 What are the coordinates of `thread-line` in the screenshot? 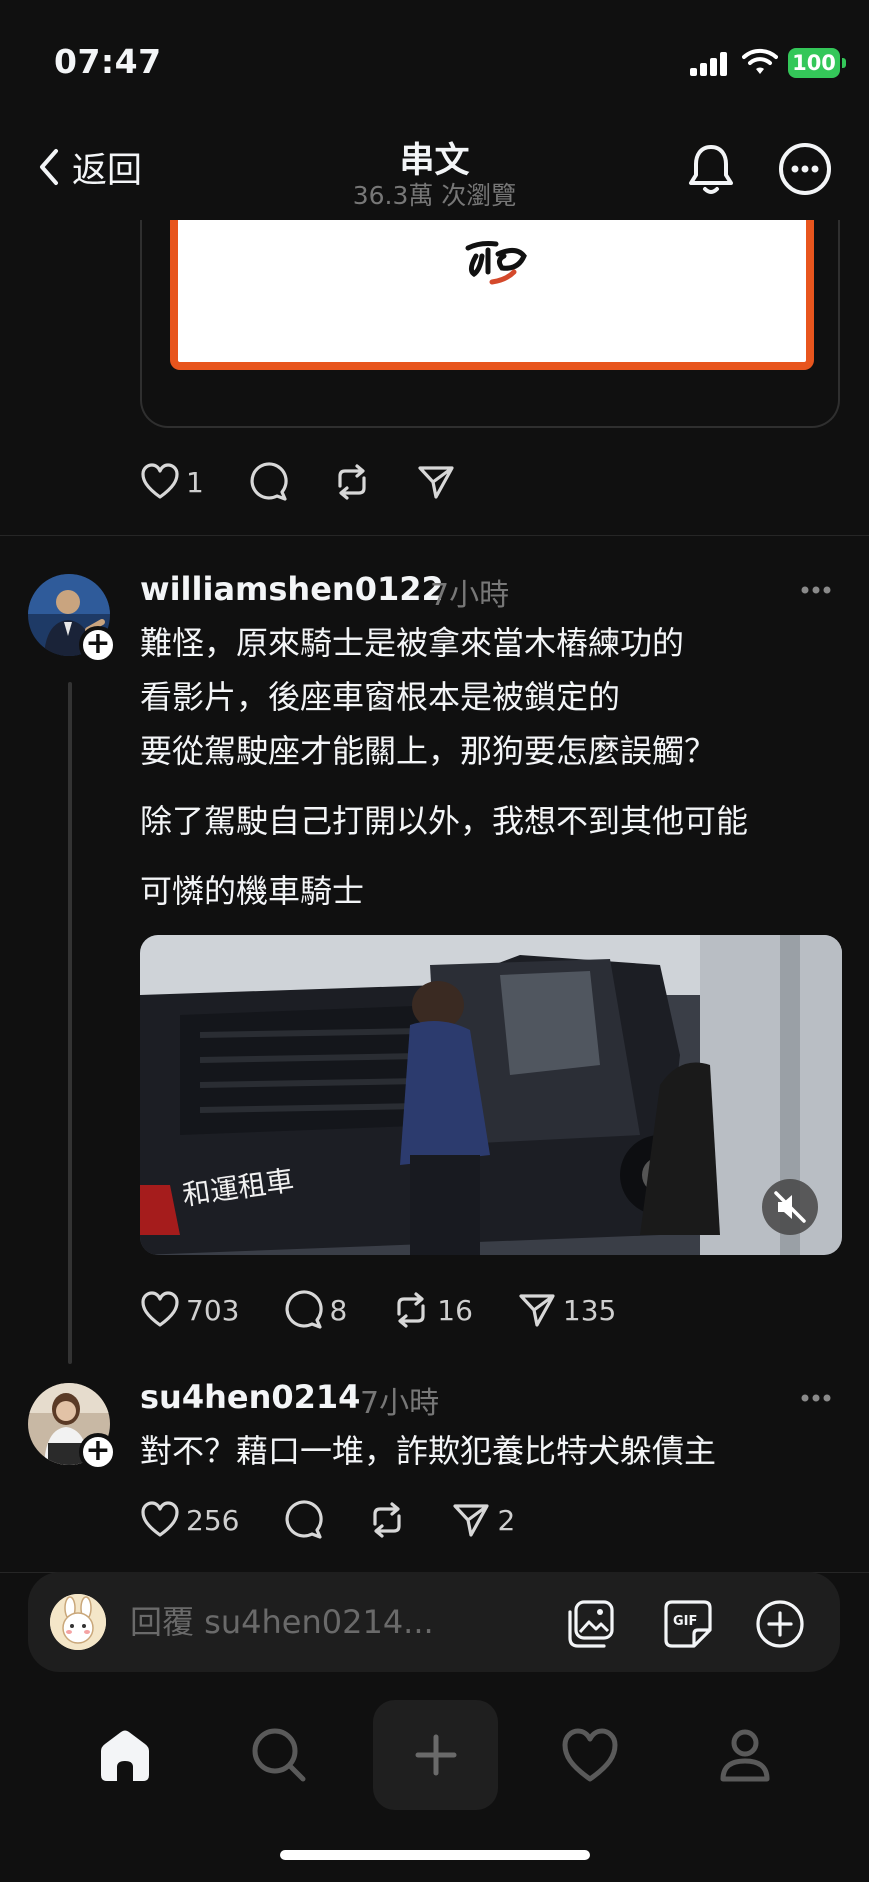 It's located at (70, 1023).